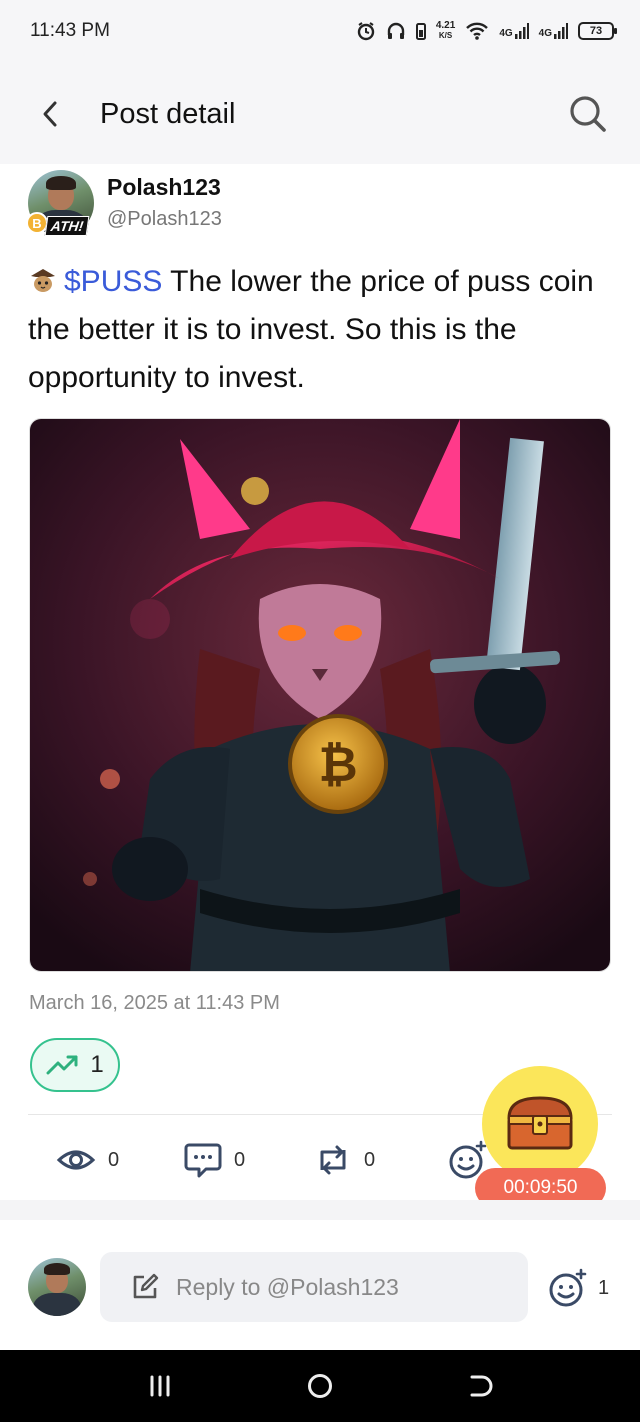  I want to click on back-button, so click(50, 114).